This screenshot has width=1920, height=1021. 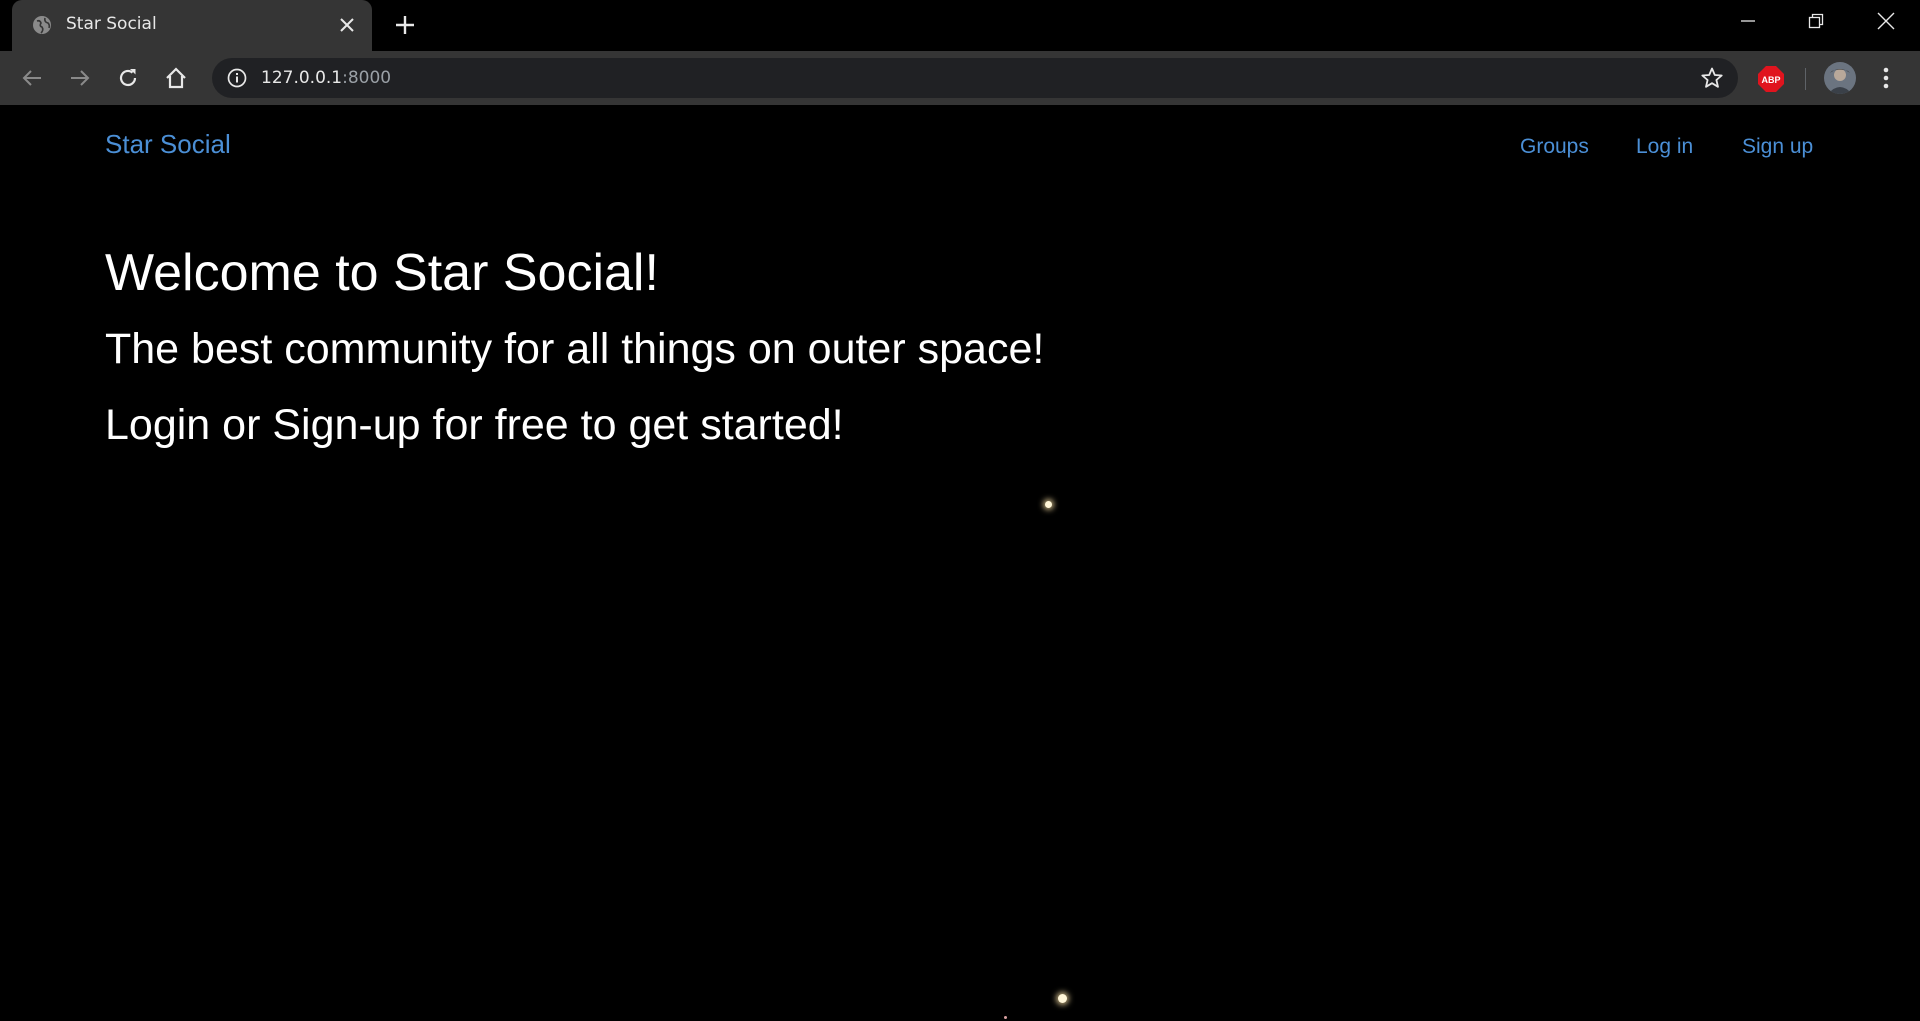 What do you see at coordinates (367, 78) in the screenshot?
I see `url-port: :8000` at bounding box center [367, 78].